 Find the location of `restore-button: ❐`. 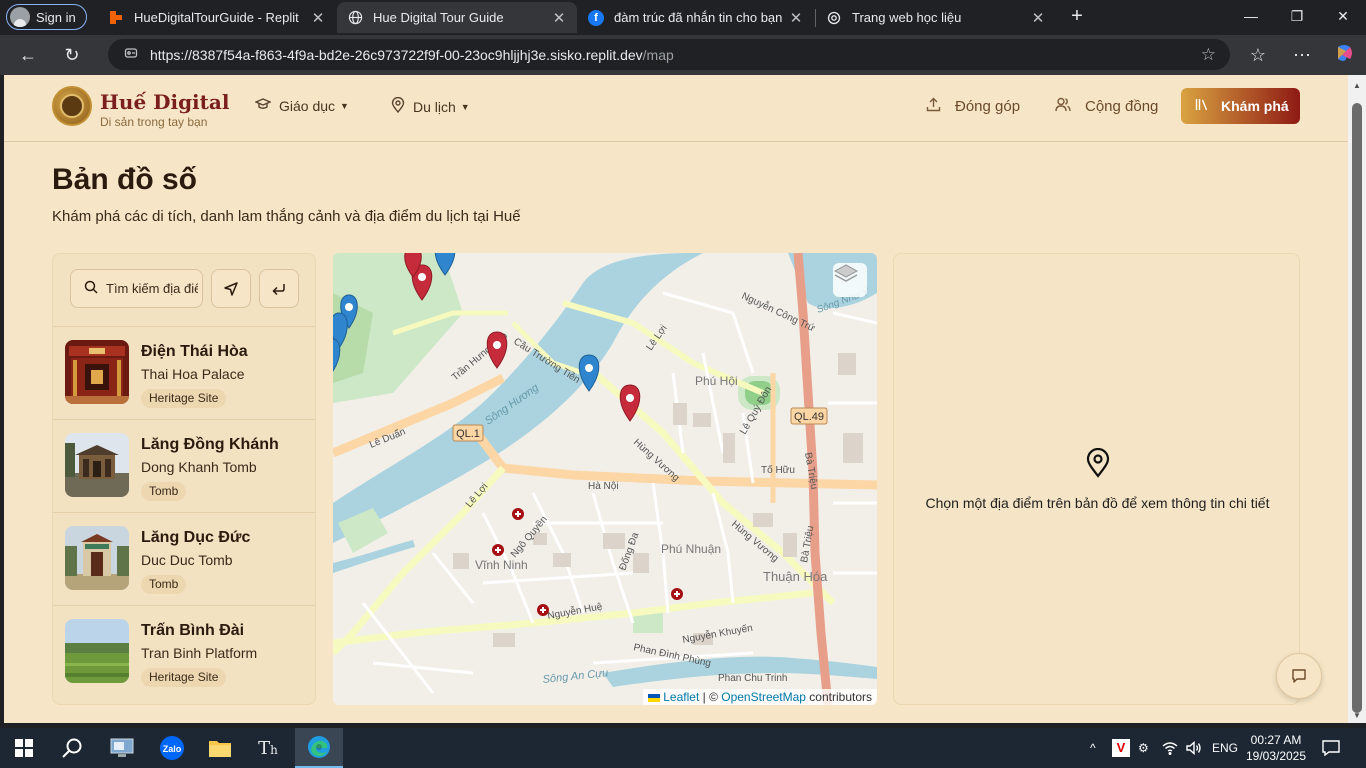

restore-button: ❐ is located at coordinates (1297, 16).